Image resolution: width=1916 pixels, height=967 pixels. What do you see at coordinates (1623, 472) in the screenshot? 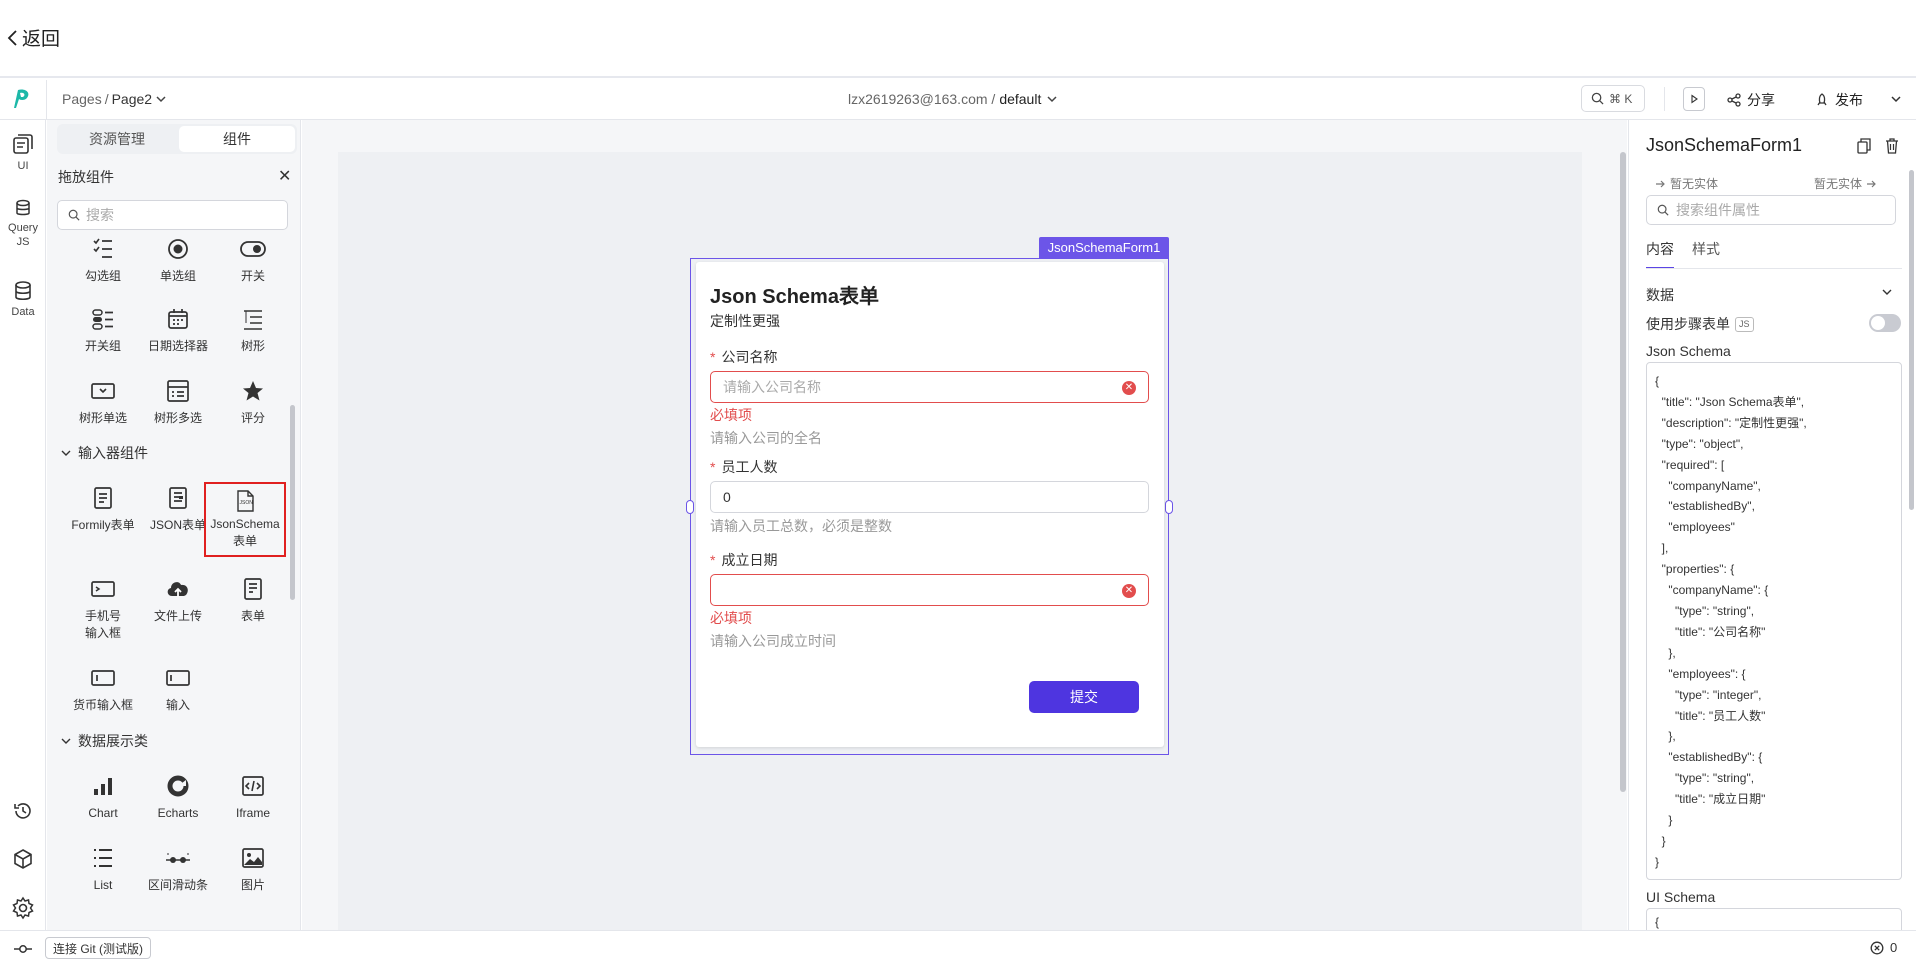
I see `canvas-scrollbar` at bounding box center [1623, 472].